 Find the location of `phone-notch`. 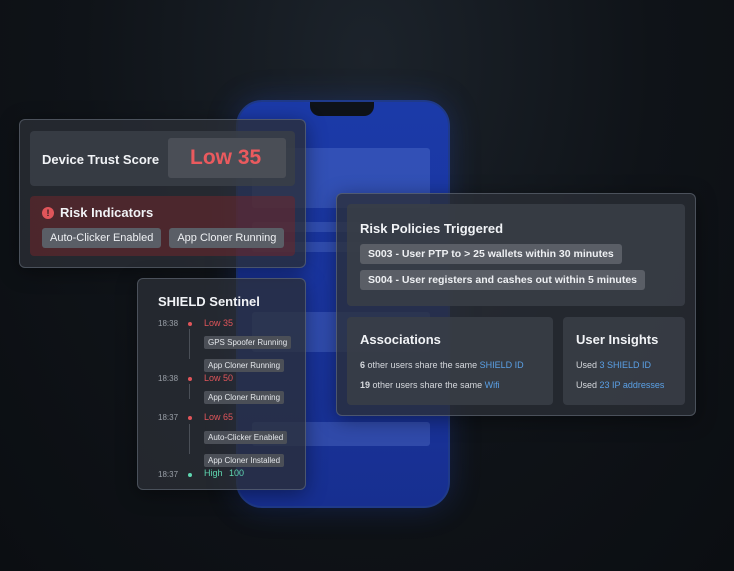

phone-notch is located at coordinates (342, 109).